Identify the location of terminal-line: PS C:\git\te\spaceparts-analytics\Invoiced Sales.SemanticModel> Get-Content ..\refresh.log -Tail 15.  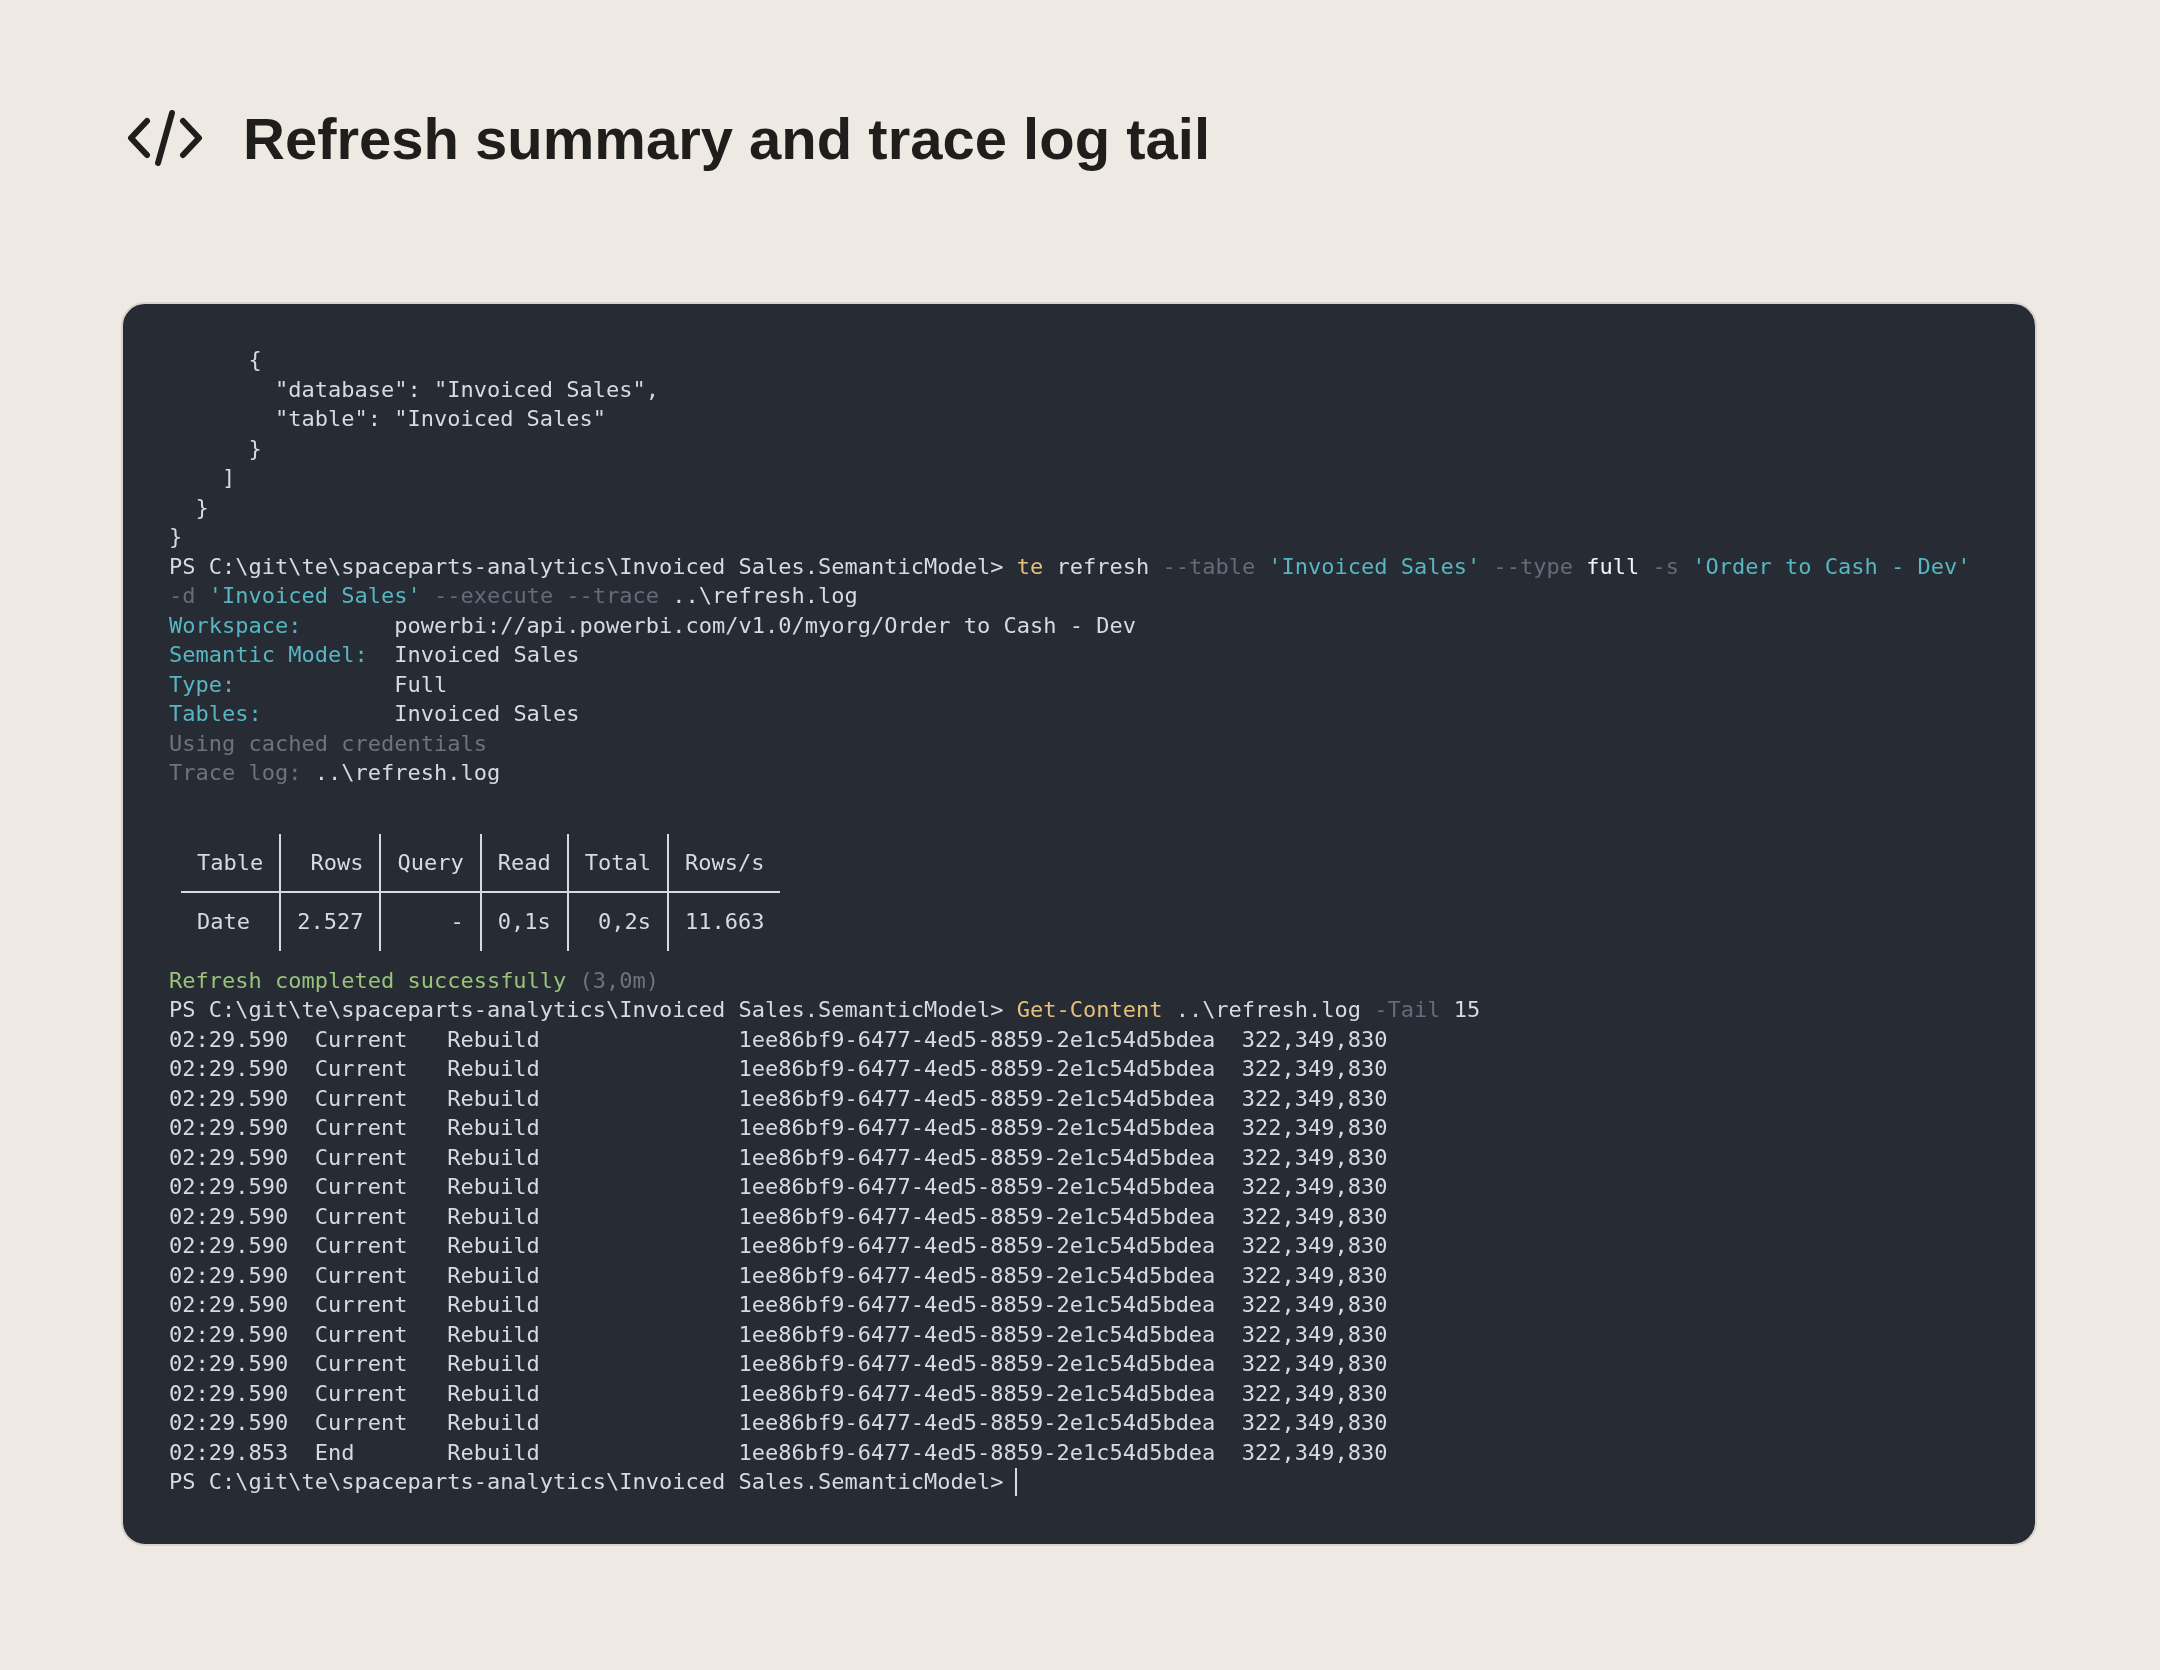
(825, 1010).